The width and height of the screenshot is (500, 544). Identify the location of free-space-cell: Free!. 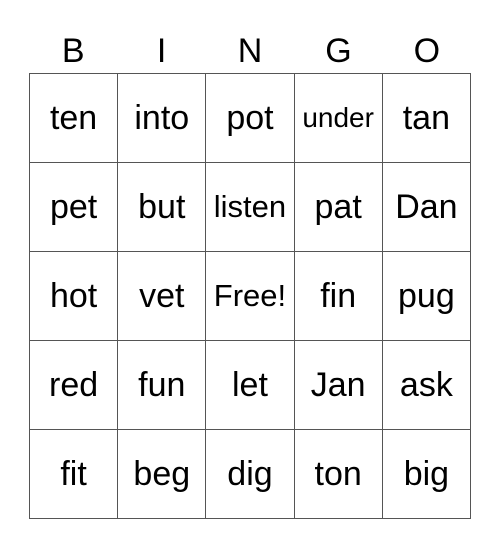
(250, 296).